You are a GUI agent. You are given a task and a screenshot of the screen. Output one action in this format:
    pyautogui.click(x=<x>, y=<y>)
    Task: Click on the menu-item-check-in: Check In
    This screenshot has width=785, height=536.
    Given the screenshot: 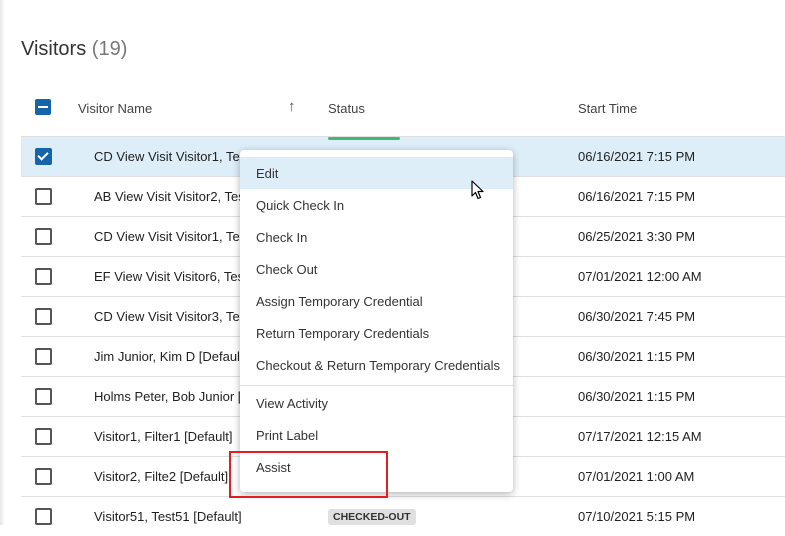 What is the action you would take?
    pyautogui.click(x=376, y=237)
    